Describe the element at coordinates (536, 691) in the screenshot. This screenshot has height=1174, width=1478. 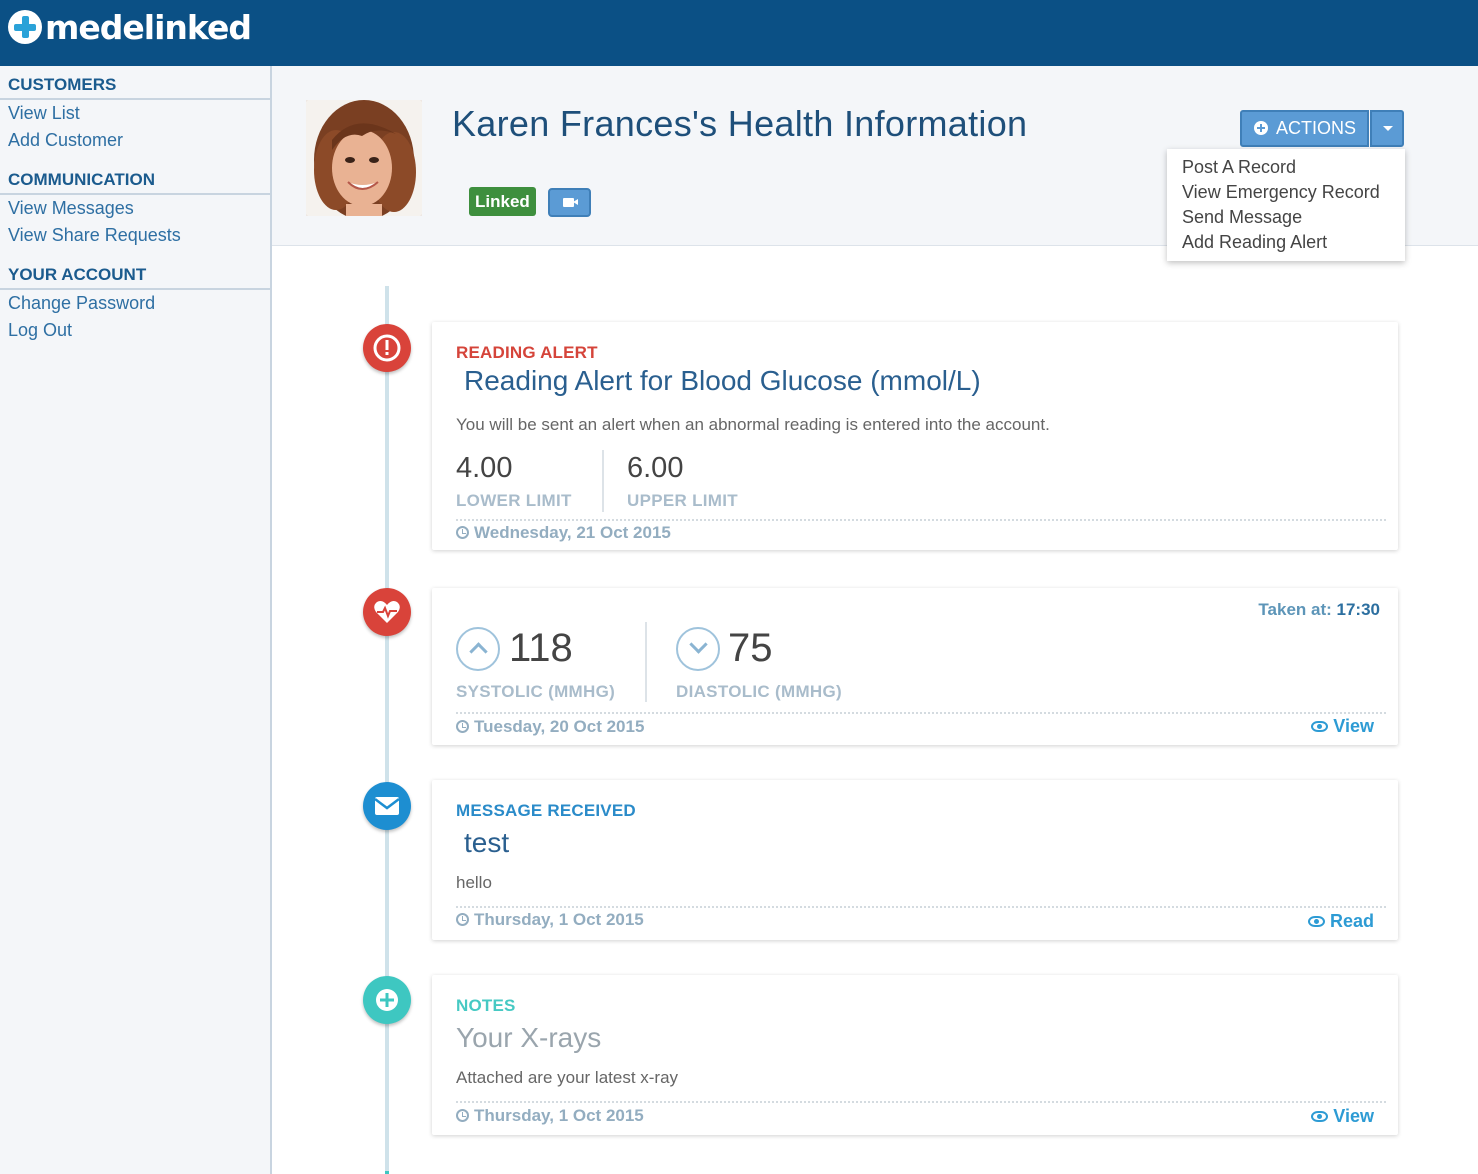
I see `systolic-label: SYSTOLIC (MMHG)` at that location.